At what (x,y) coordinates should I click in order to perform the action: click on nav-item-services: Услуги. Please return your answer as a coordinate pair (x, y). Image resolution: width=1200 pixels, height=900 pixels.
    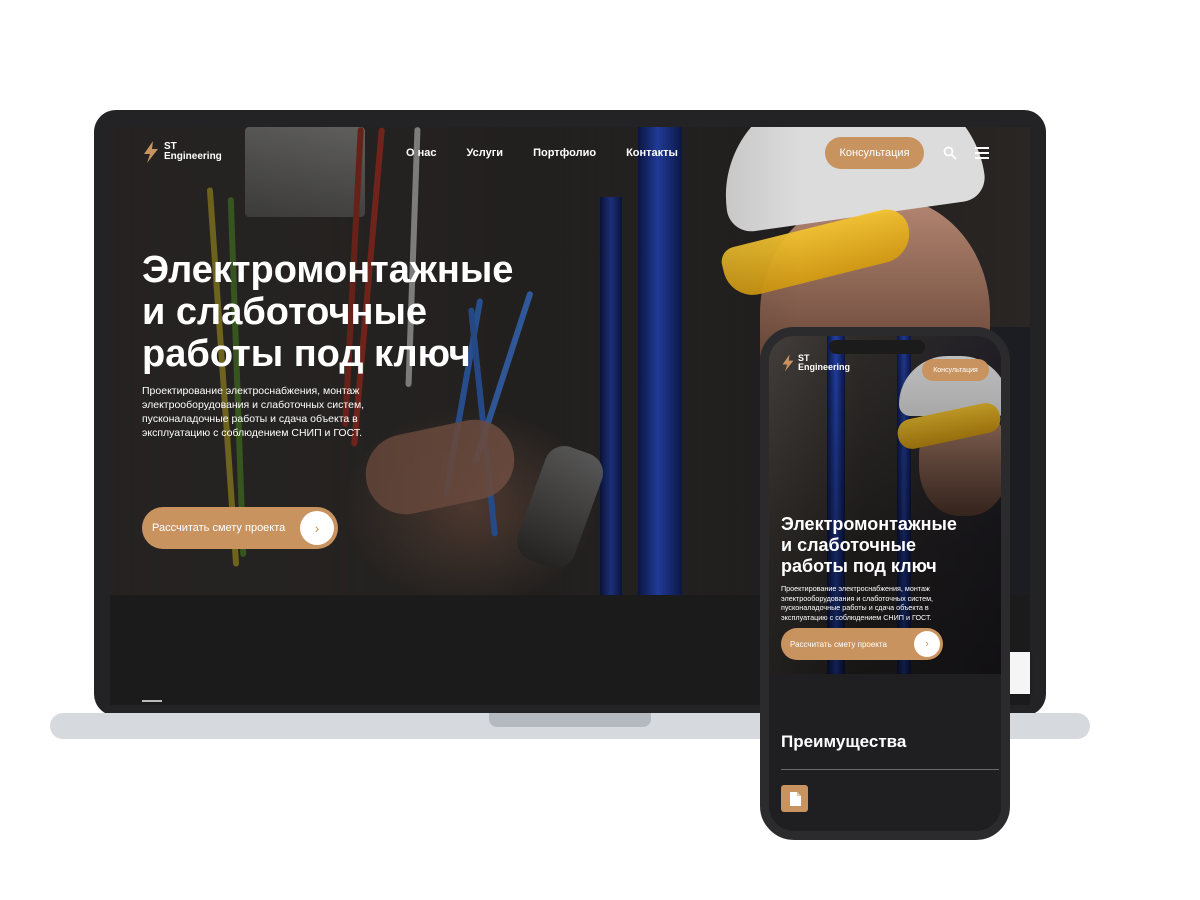
    Looking at the image, I should click on (485, 153).